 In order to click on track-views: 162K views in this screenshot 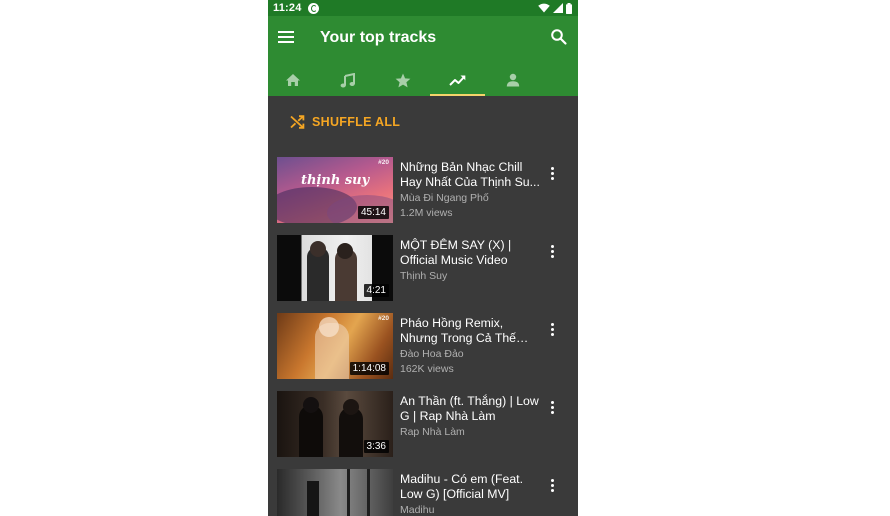, I will do `click(427, 369)`.